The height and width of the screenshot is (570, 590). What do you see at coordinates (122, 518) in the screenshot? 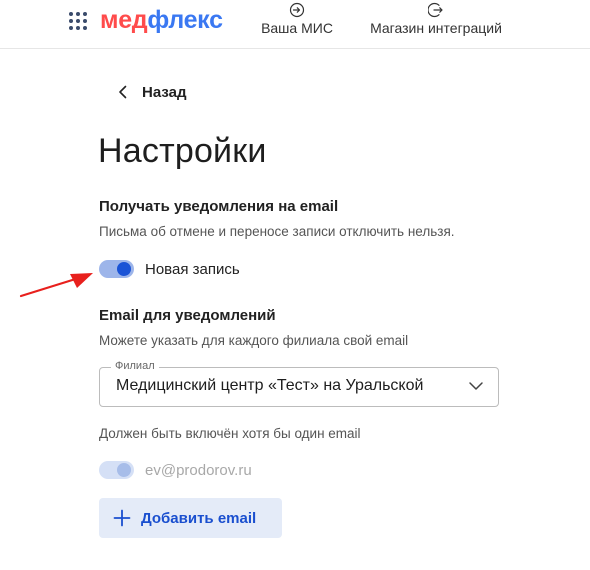
I see `plus-icon` at bounding box center [122, 518].